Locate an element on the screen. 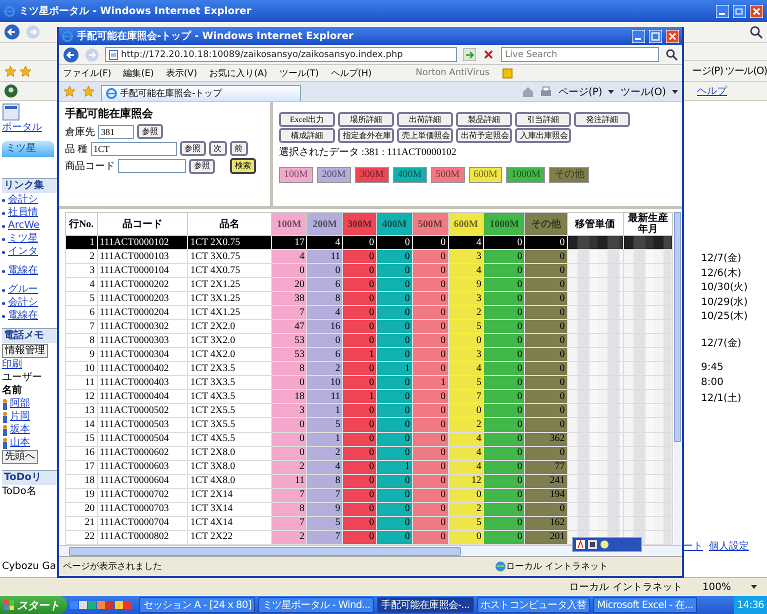 Image resolution: width=767 pixels, height=614 pixels. menu-item: 表示(V) is located at coordinates (182, 73).